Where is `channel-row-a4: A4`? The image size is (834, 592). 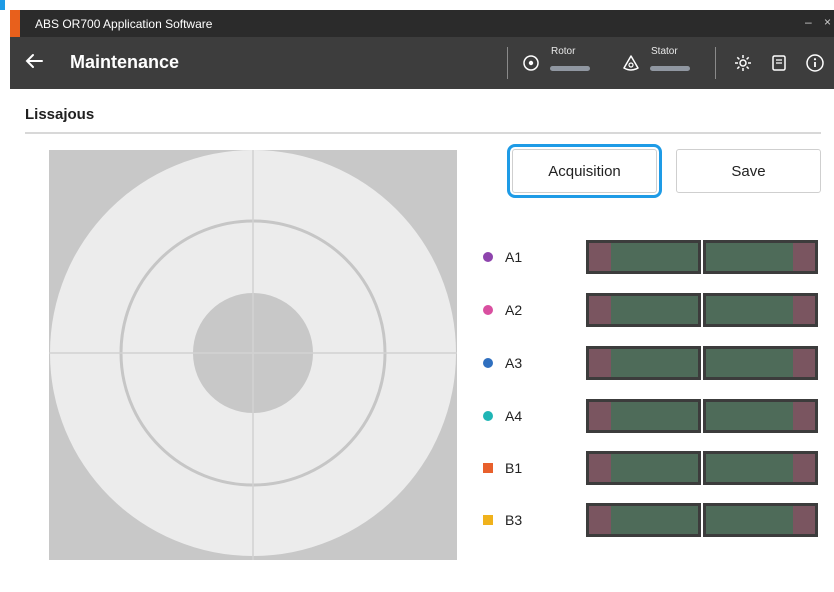 channel-row-a4: A4 is located at coordinates (652, 416).